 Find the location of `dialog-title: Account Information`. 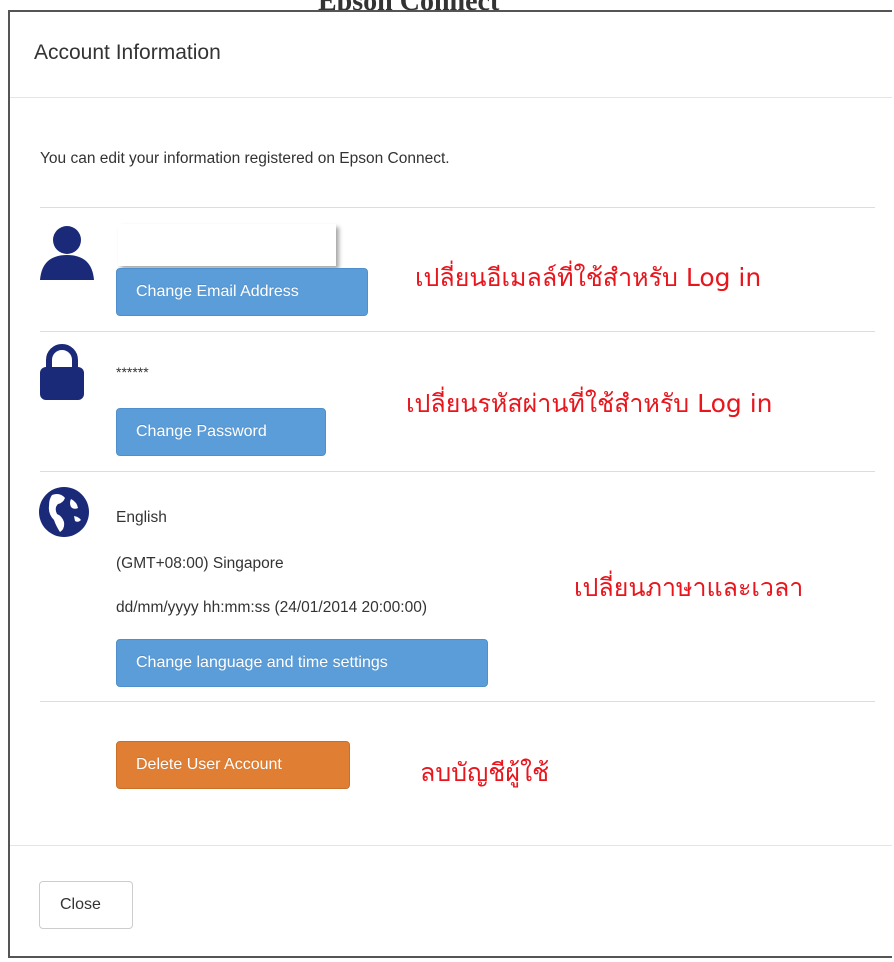

dialog-title: Account Information is located at coordinates (127, 52).